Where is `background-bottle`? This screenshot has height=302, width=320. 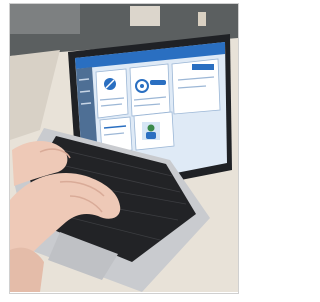
background-bottle is located at coordinates (202, 19).